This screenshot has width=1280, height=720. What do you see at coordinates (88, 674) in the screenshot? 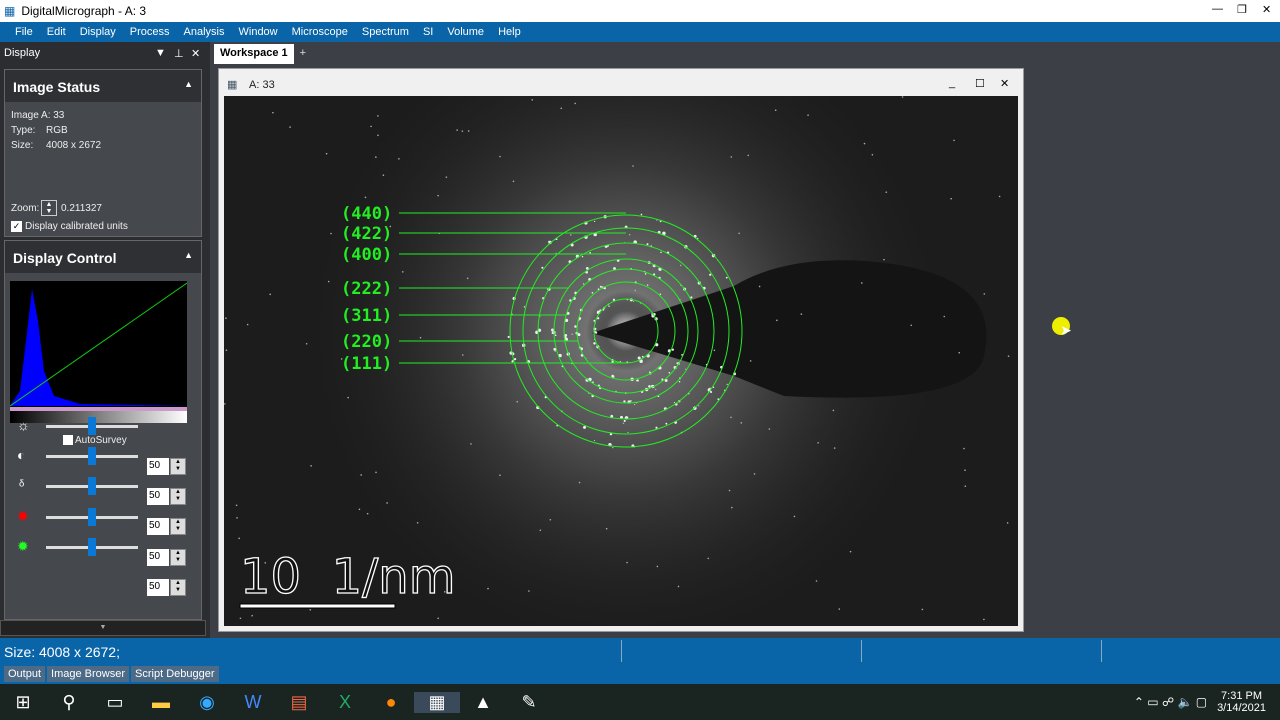
I see `tab-image-browser: Image Browser` at bounding box center [88, 674].